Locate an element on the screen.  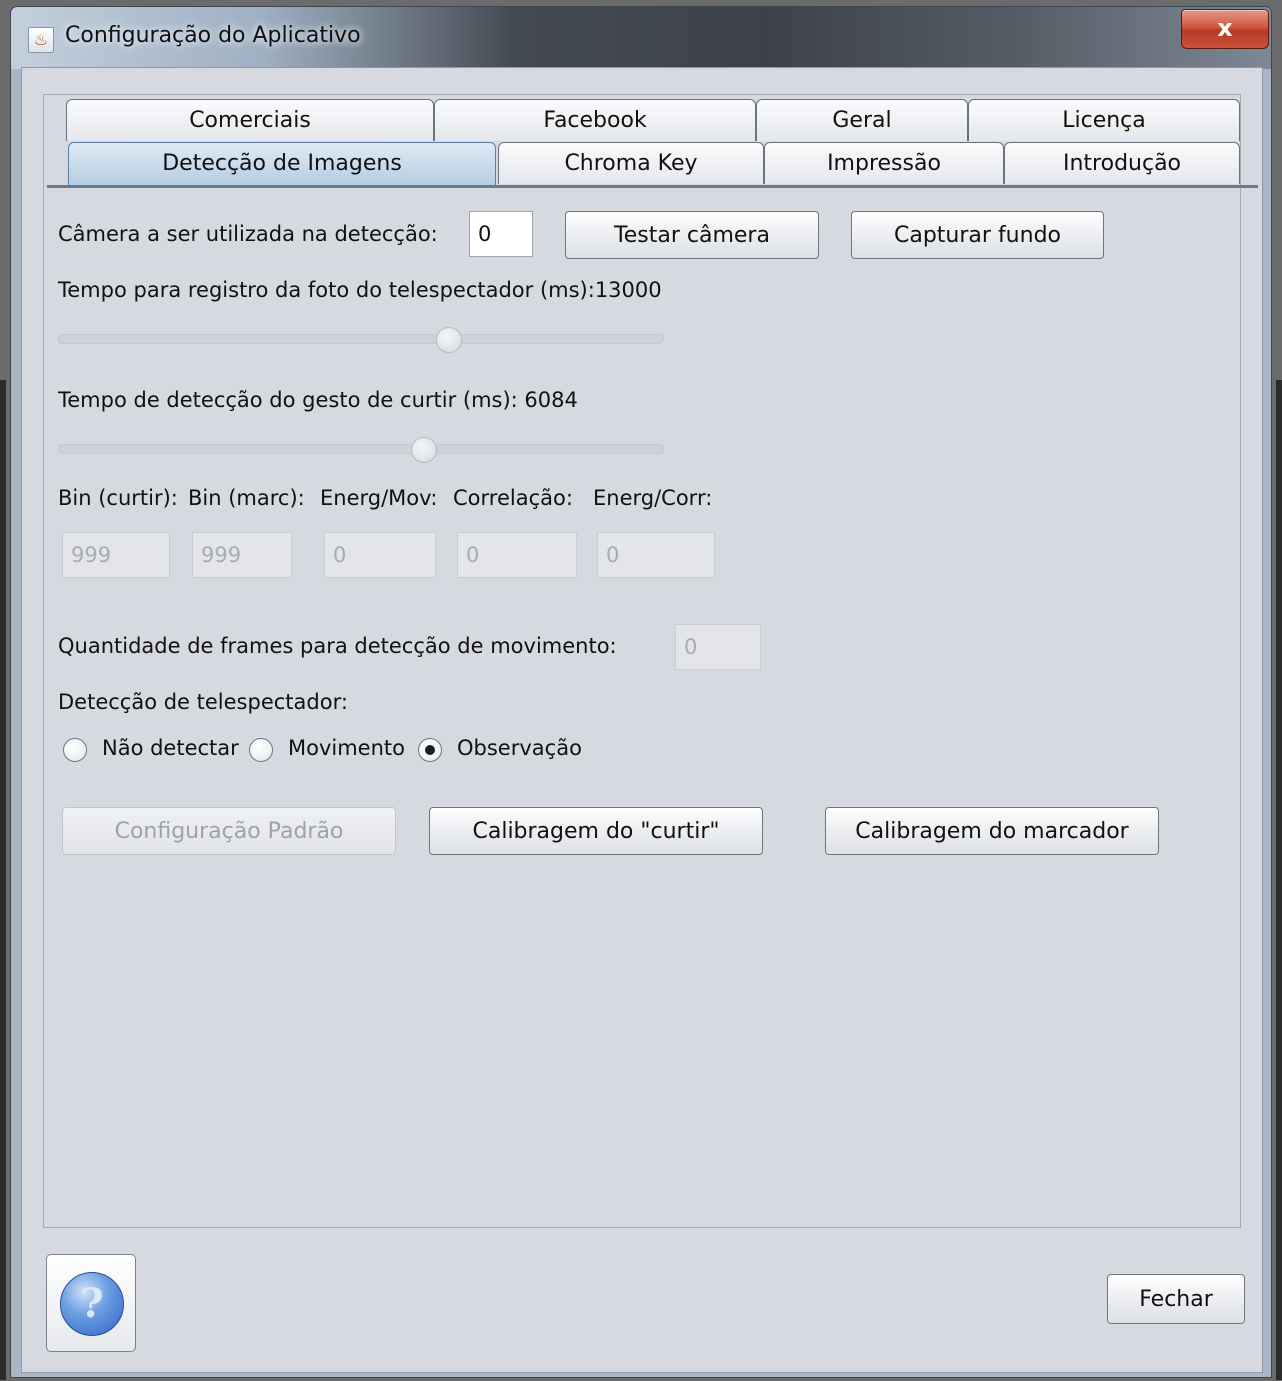
tab-impressao: Impressão is located at coordinates (884, 163).